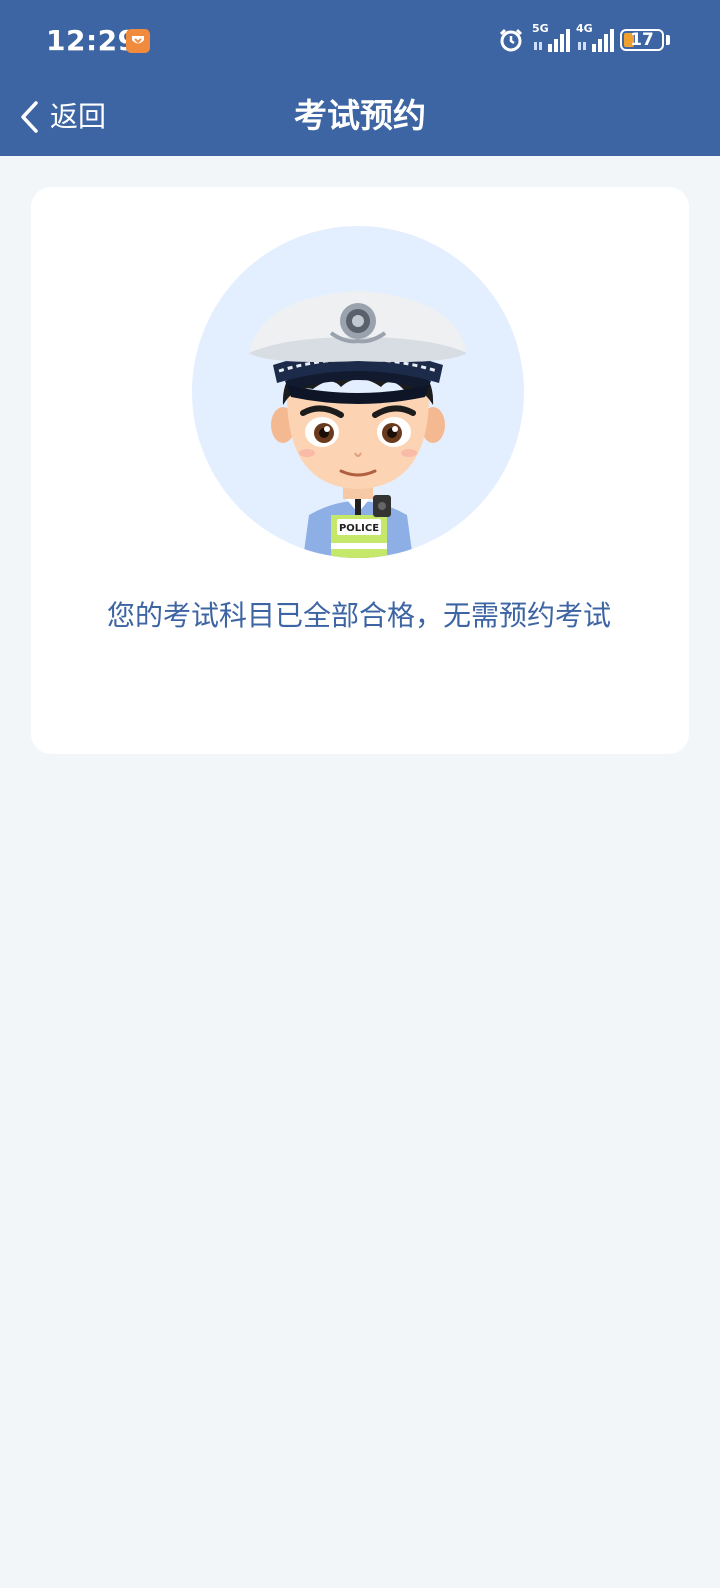 The height and width of the screenshot is (1588, 720). Describe the element at coordinates (584, 28) in the screenshot. I see `network-4g-label: 4G` at that location.